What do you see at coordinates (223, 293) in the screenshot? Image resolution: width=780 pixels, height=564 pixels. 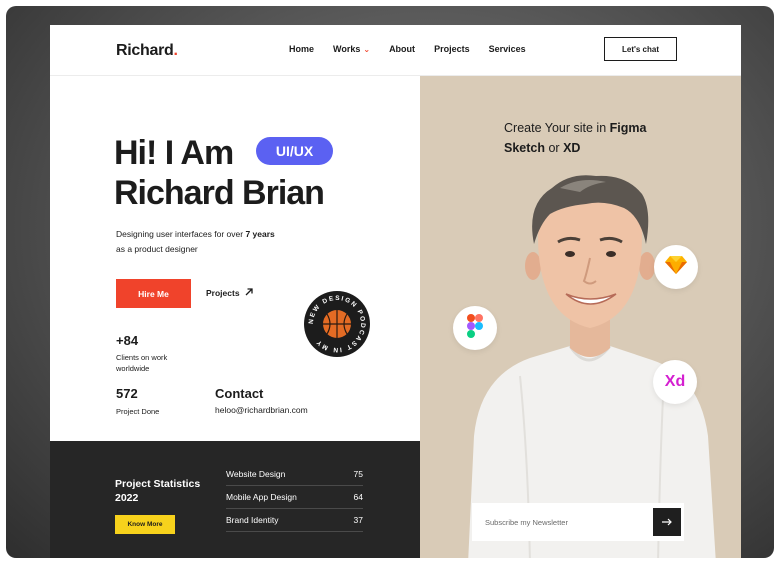 I see `projects-link-label: Projects` at bounding box center [223, 293].